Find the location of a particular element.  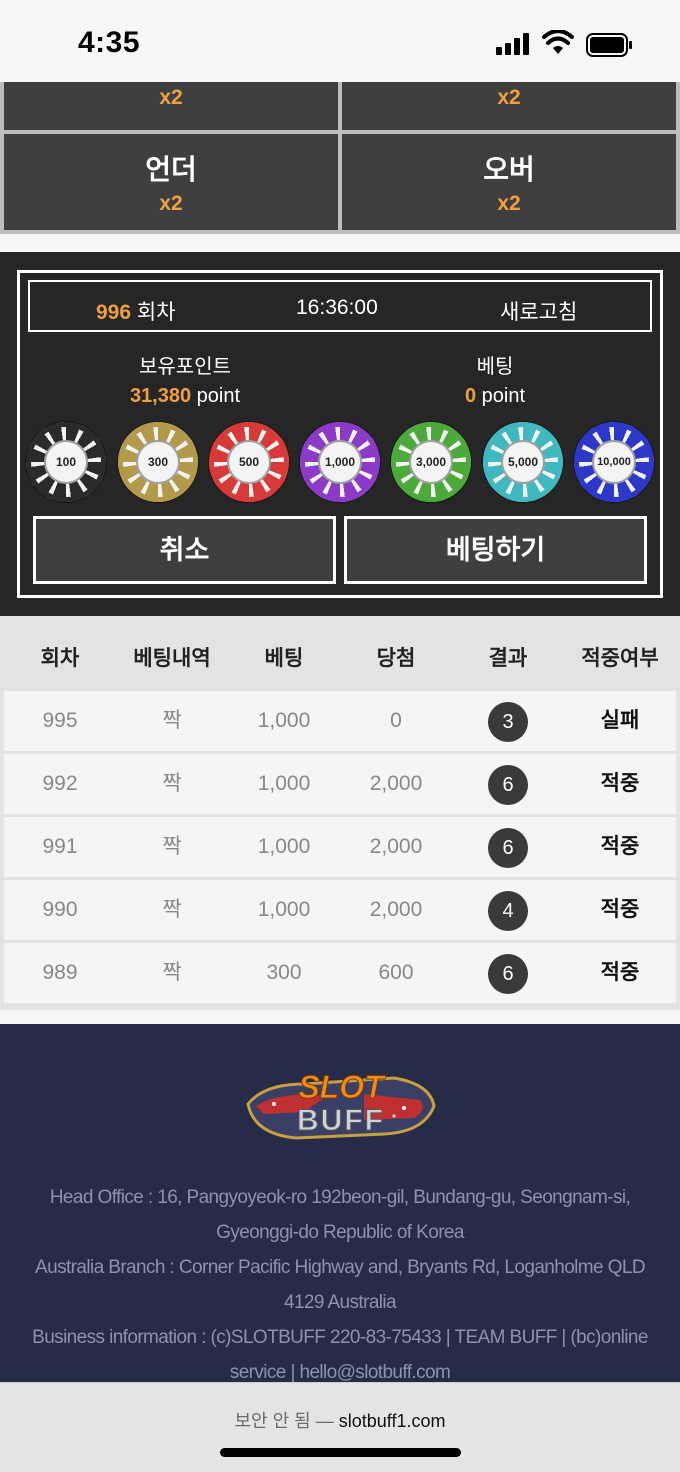

browser-address-bar: 보안 안 됨 — slotbuff1.com is located at coordinates (340, 1427).